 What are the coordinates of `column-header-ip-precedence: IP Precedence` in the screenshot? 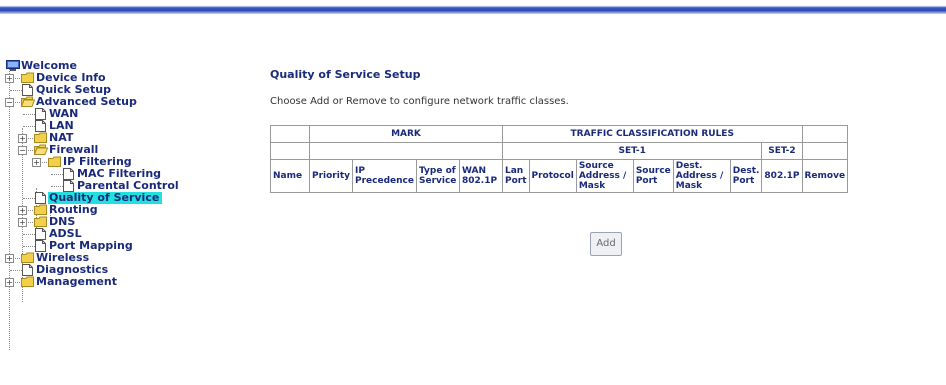 It's located at (384, 176).